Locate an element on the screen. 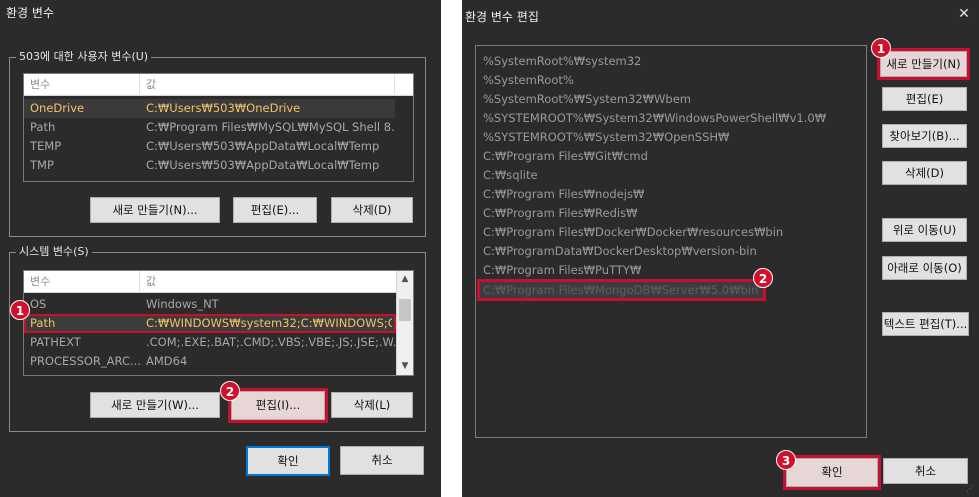 This screenshot has height=497, width=979. path-entry: C:₩Program Files₩Redis₩ is located at coordinates (560, 213).